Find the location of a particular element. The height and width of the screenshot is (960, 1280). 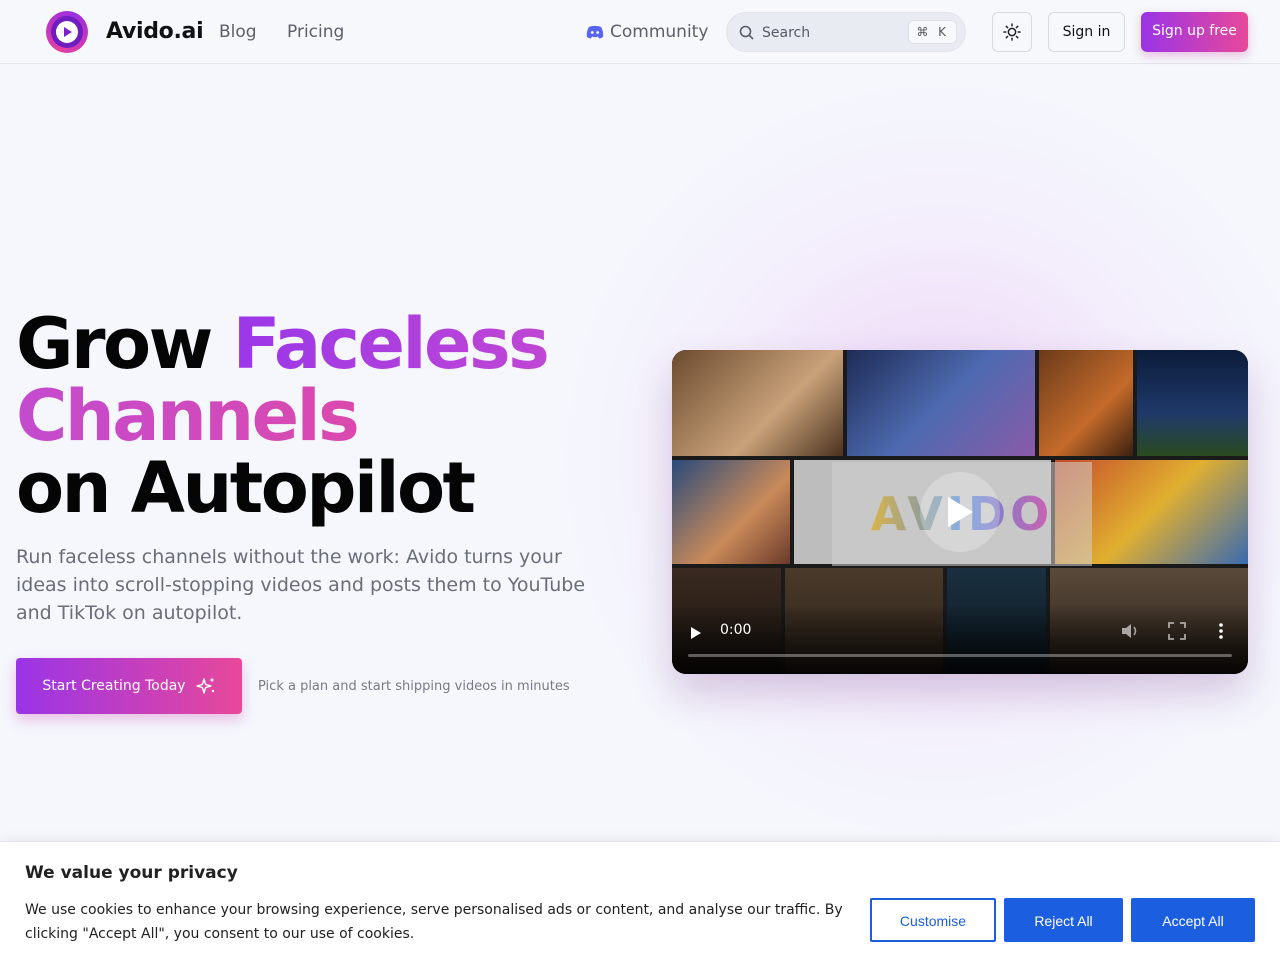

nav-link-blog: Blog is located at coordinates (238, 32).